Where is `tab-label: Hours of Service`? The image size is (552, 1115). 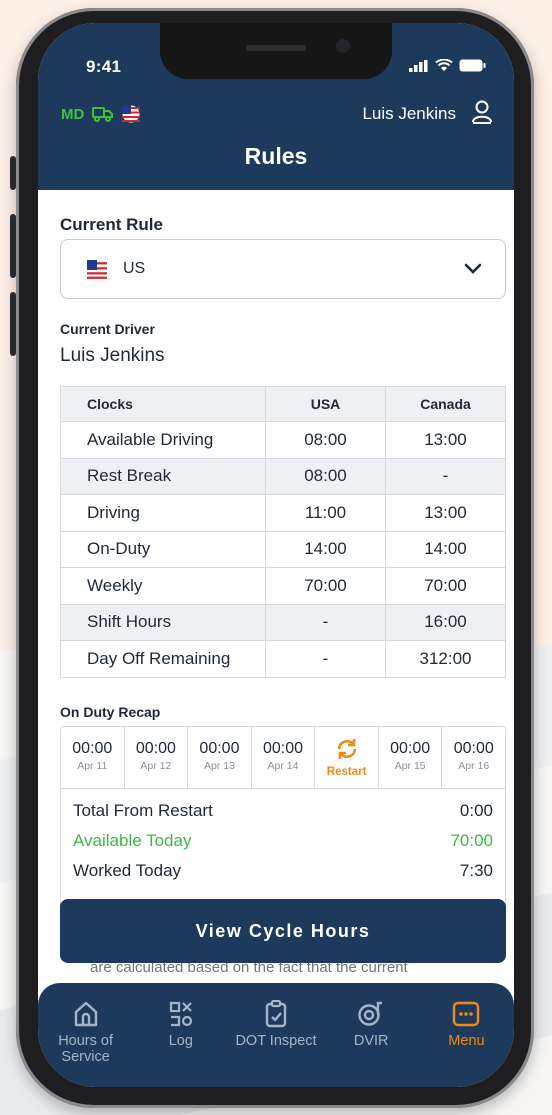 tab-label: Hours of Service is located at coordinates (85, 1049).